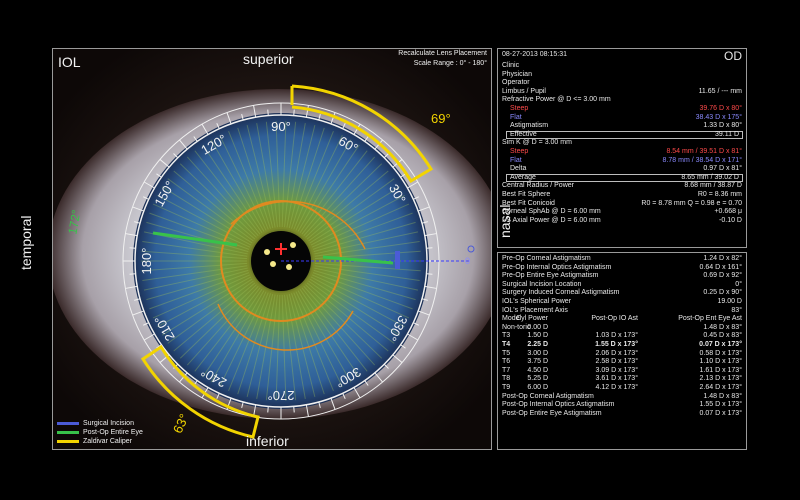  Describe the element at coordinates (722, 327) in the screenshot. I see `toric-cell: 1.48 D x 83°` at that location.